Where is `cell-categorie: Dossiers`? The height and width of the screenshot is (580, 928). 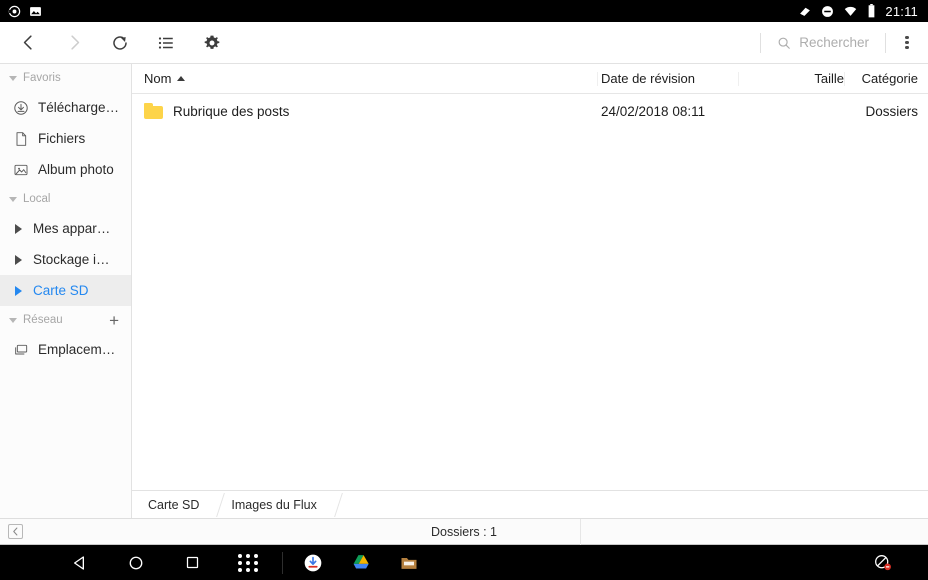
cell-categorie: Dossiers is located at coordinates (891, 111).